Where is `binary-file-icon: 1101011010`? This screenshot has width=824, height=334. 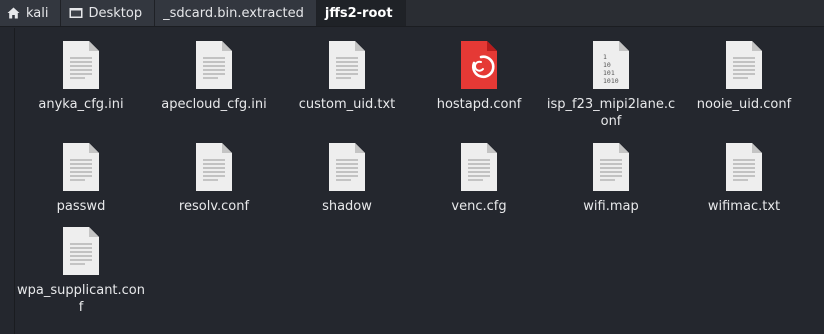
binary-file-icon: 1101011010 is located at coordinates (611, 65).